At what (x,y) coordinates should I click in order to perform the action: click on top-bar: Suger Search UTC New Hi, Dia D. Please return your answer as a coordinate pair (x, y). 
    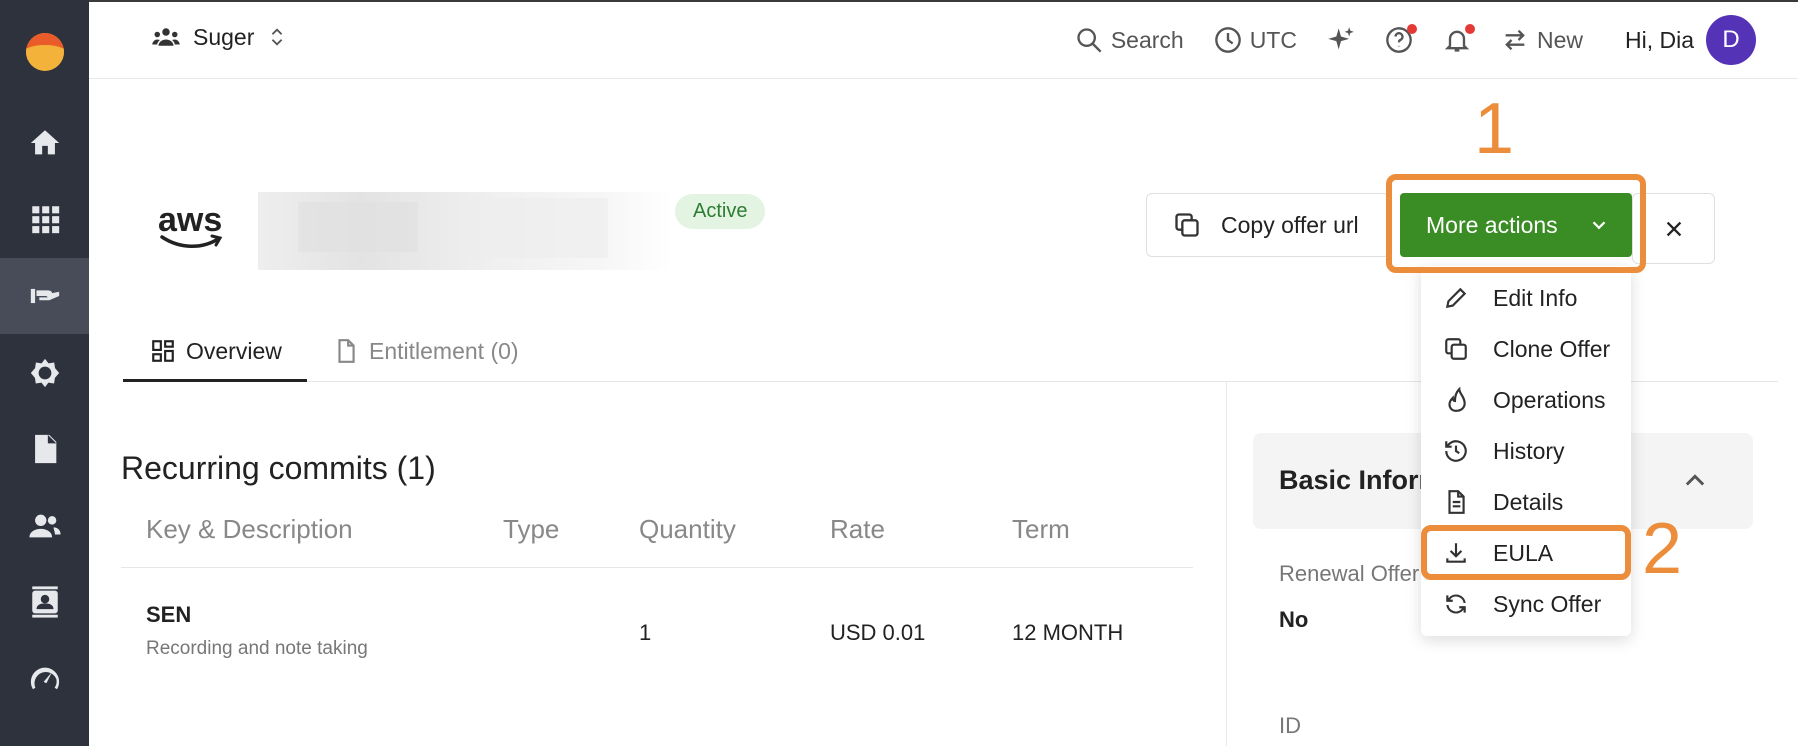
    Looking at the image, I should click on (943, 39).